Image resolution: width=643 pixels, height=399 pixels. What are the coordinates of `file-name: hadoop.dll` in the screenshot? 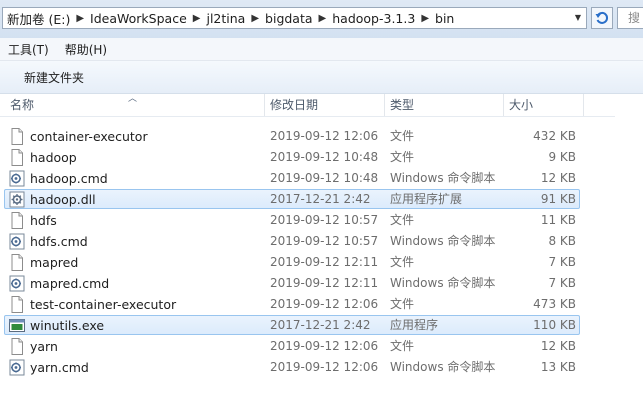 It's located at (63, 199).